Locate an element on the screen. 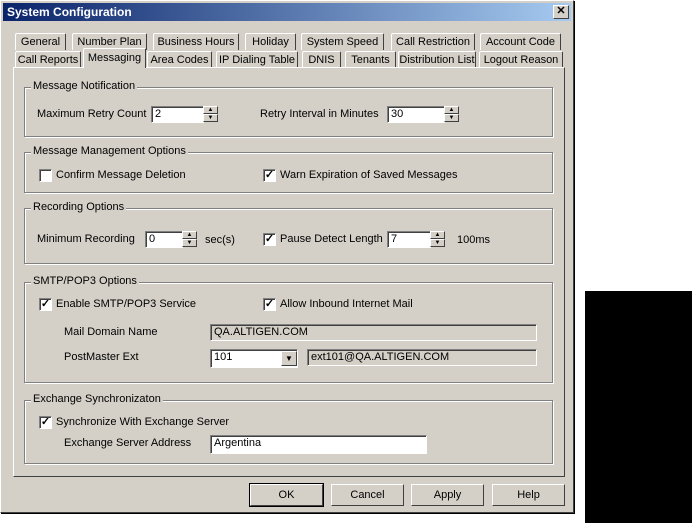  min-recording-spinner: ▲ ▼ is located at coordinates (189, 239).